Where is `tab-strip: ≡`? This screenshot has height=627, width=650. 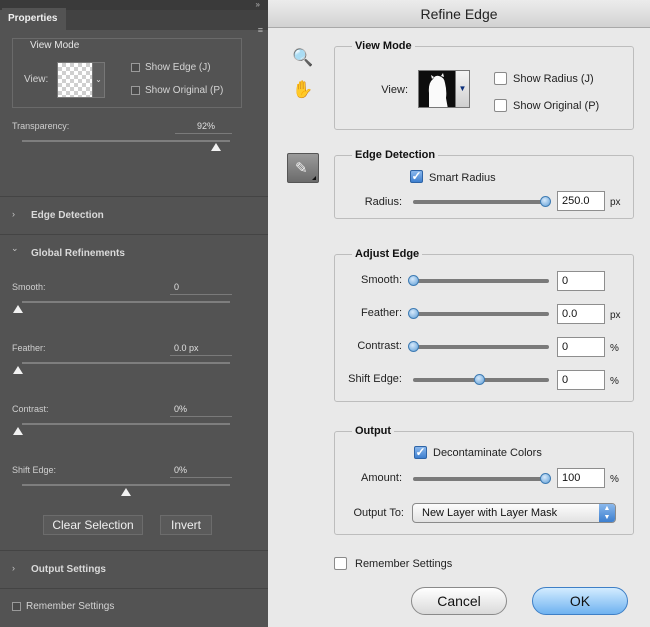
tab-strip: ≡ is located at coordinates (167, 22).